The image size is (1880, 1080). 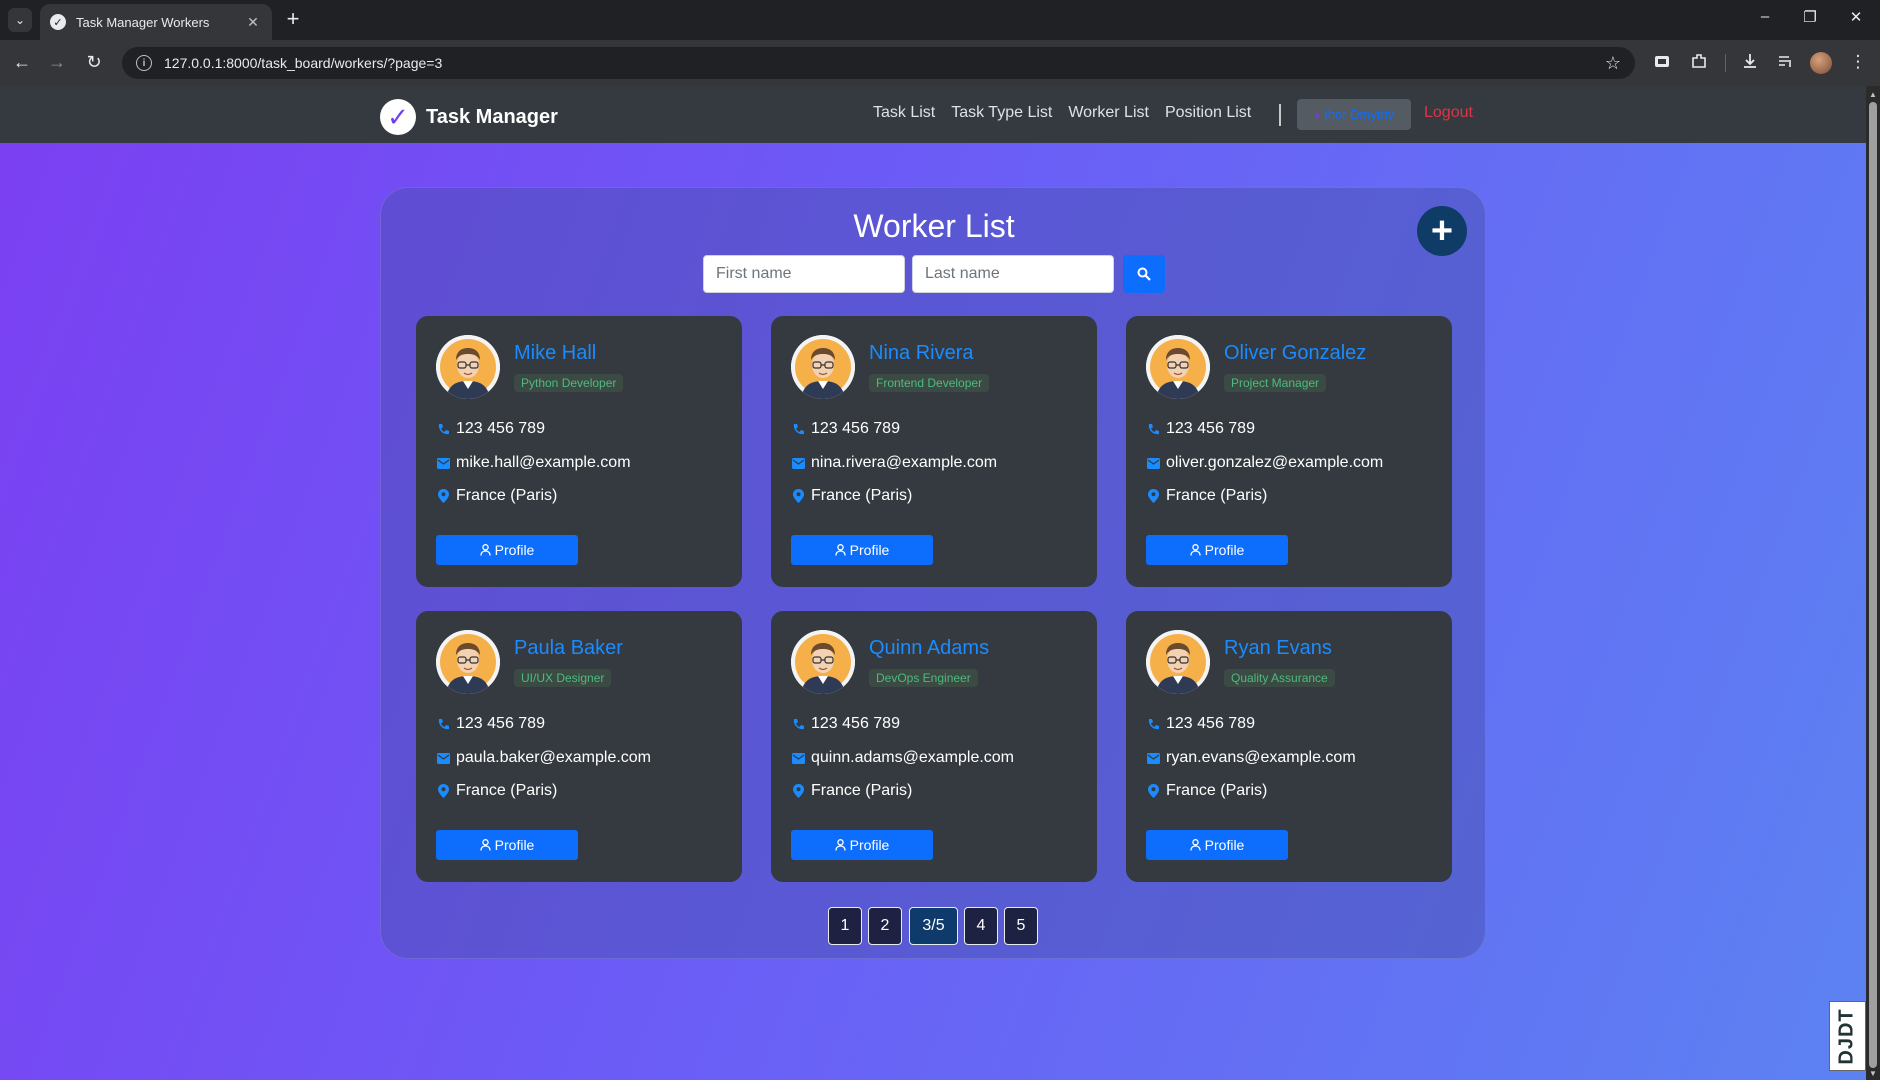 What do you see at coordinates (981, 926) in the screenshot?
I see `page-4-button: 4` at bounding box center [981, 926].